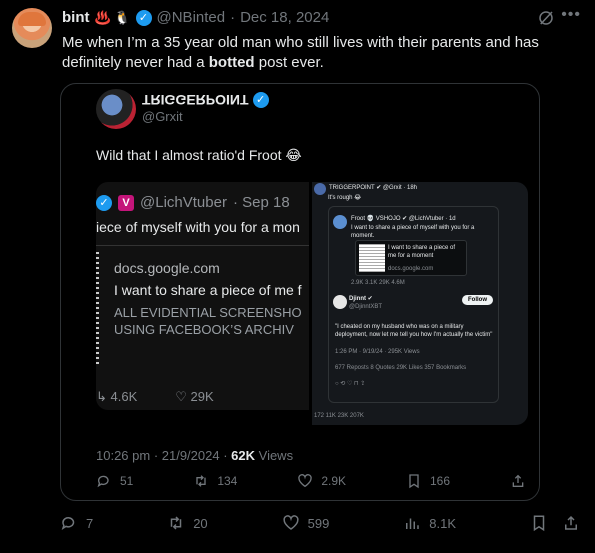  I want to click on quoted-like-button: 2.9K, so click(321, 481).